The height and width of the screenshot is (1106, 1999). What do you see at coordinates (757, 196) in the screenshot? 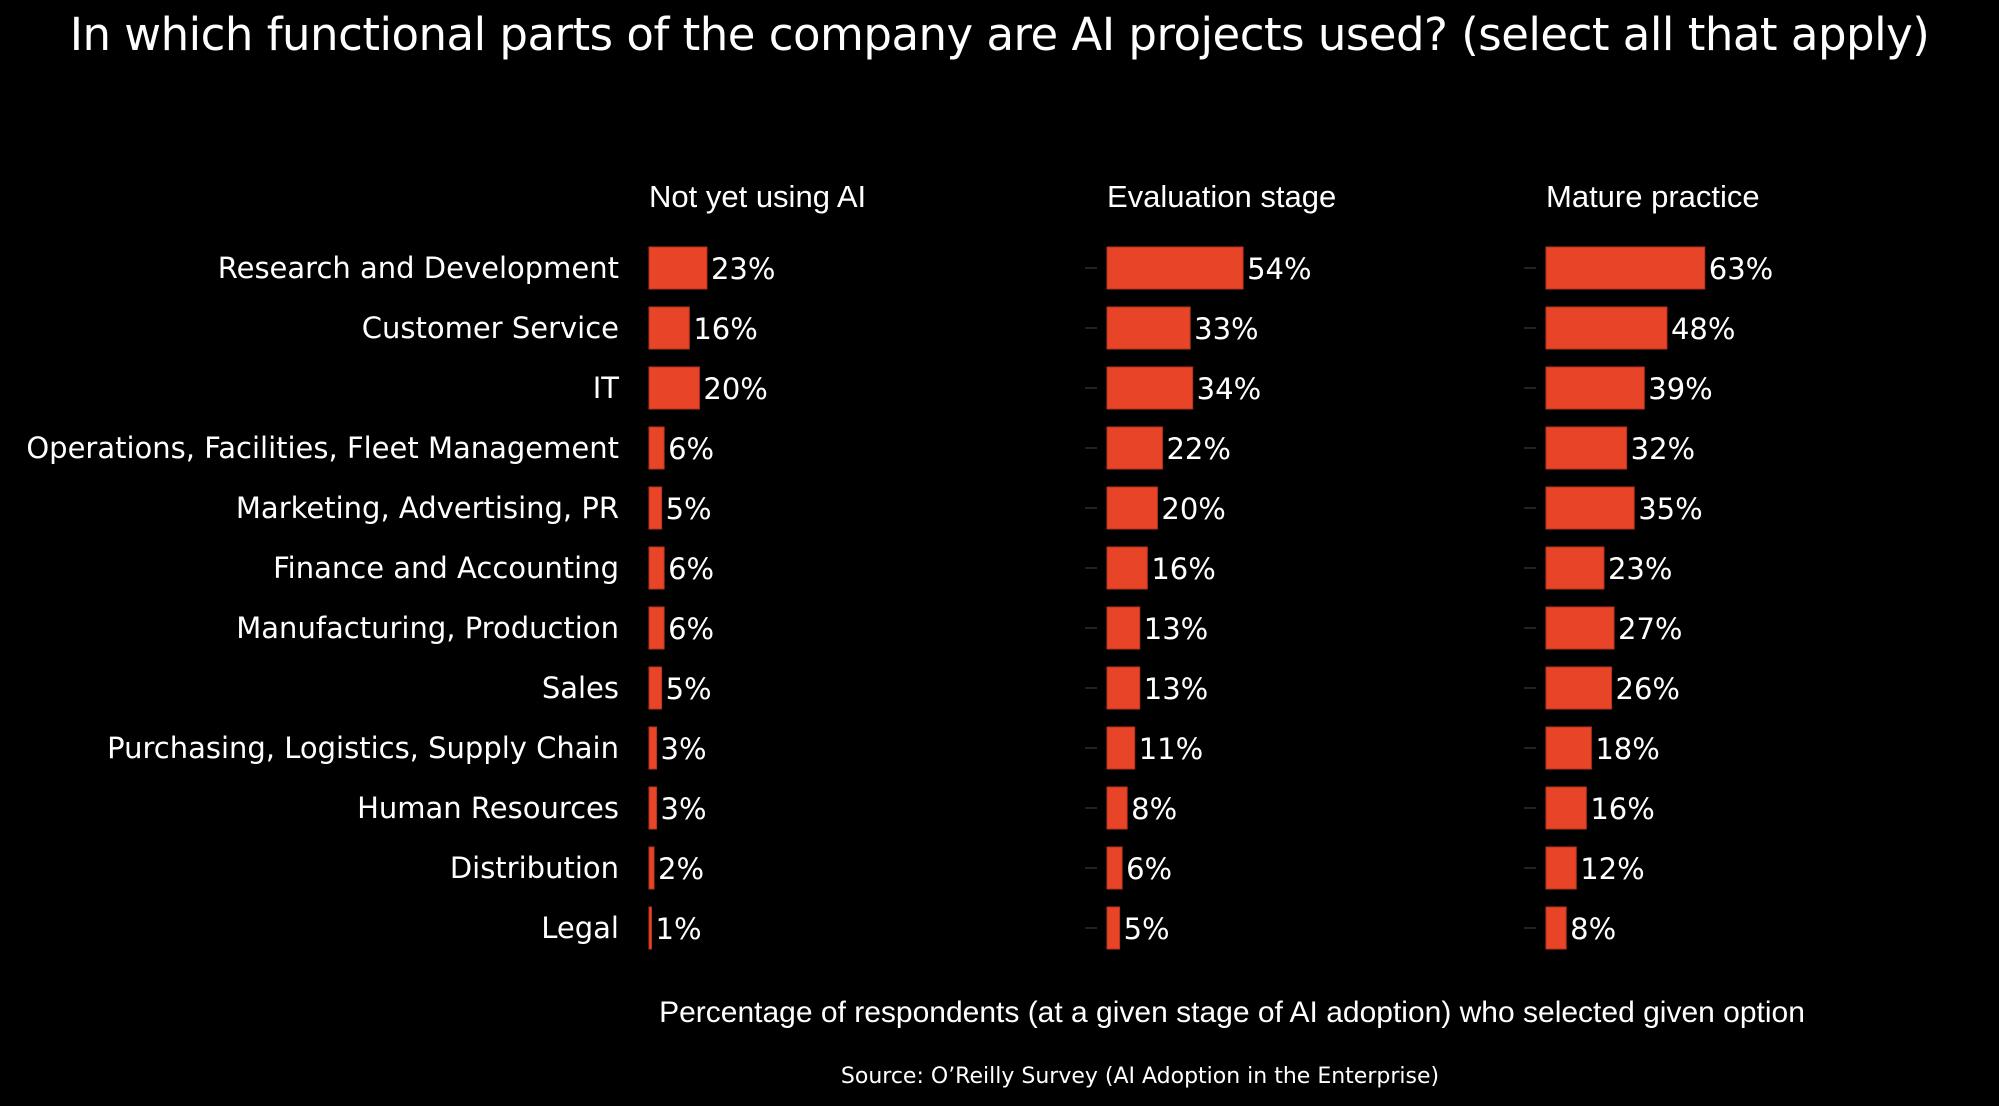
I see `panel-title: Not yet using AI` at bounding box center [757, 196].